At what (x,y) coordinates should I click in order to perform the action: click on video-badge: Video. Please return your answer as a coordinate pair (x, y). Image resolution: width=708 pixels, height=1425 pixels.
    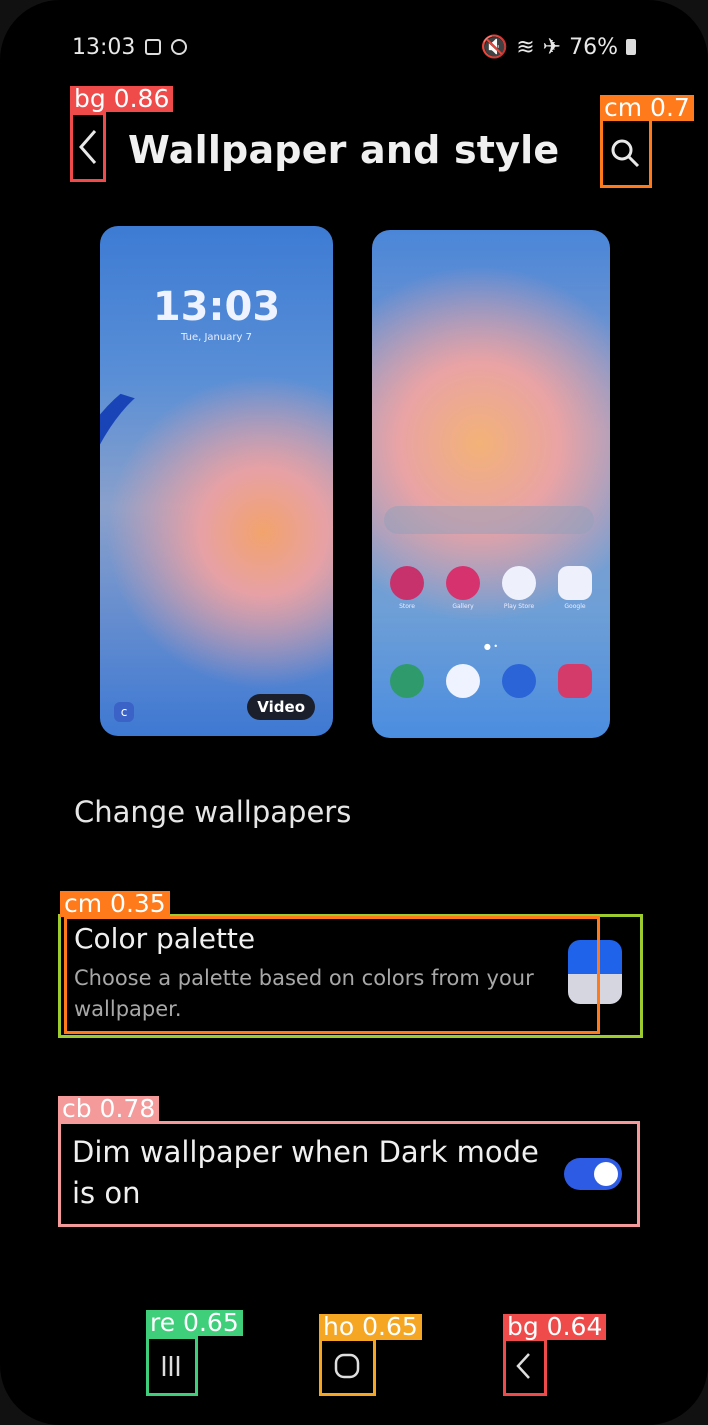
    Looking at the image, I should click on (281, 707).